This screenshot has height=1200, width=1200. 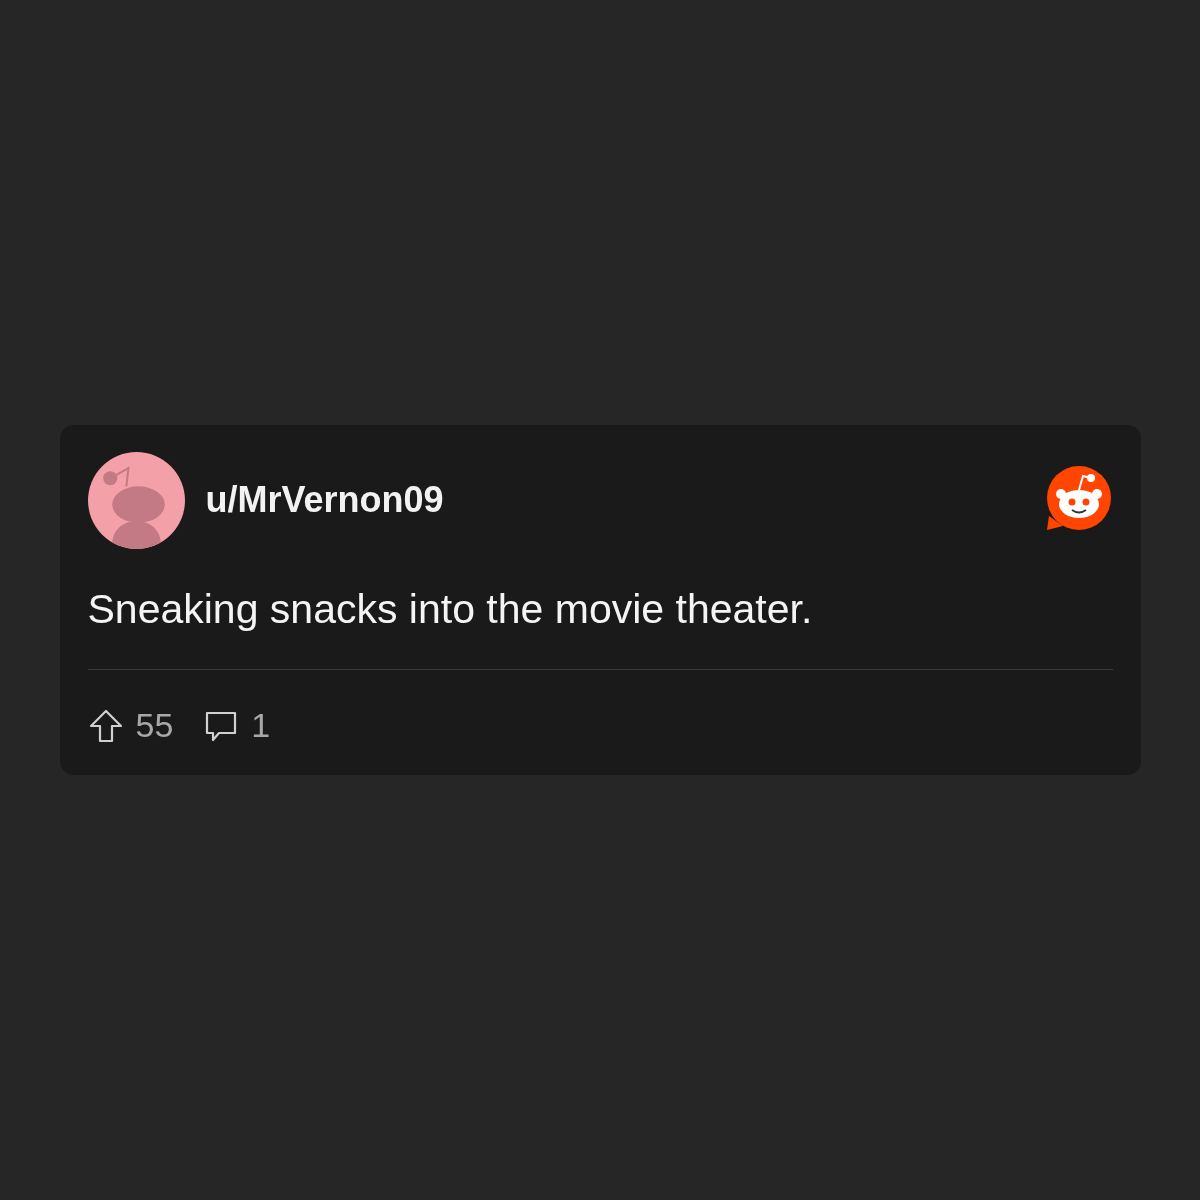 I want to click on username: u/MrVernon09, so click(x=614, y=500).